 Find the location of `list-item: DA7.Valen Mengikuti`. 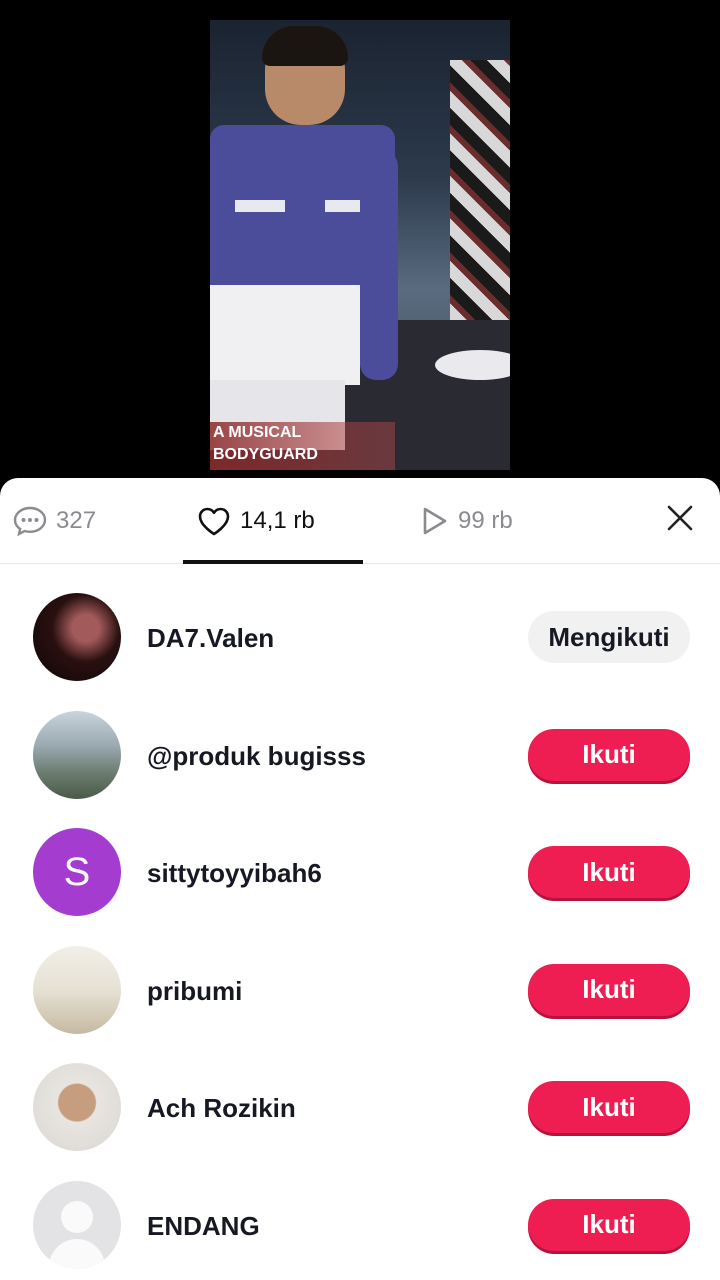

list-item: DA7.Valen Mengikuti is located at coordinates (360, 624).